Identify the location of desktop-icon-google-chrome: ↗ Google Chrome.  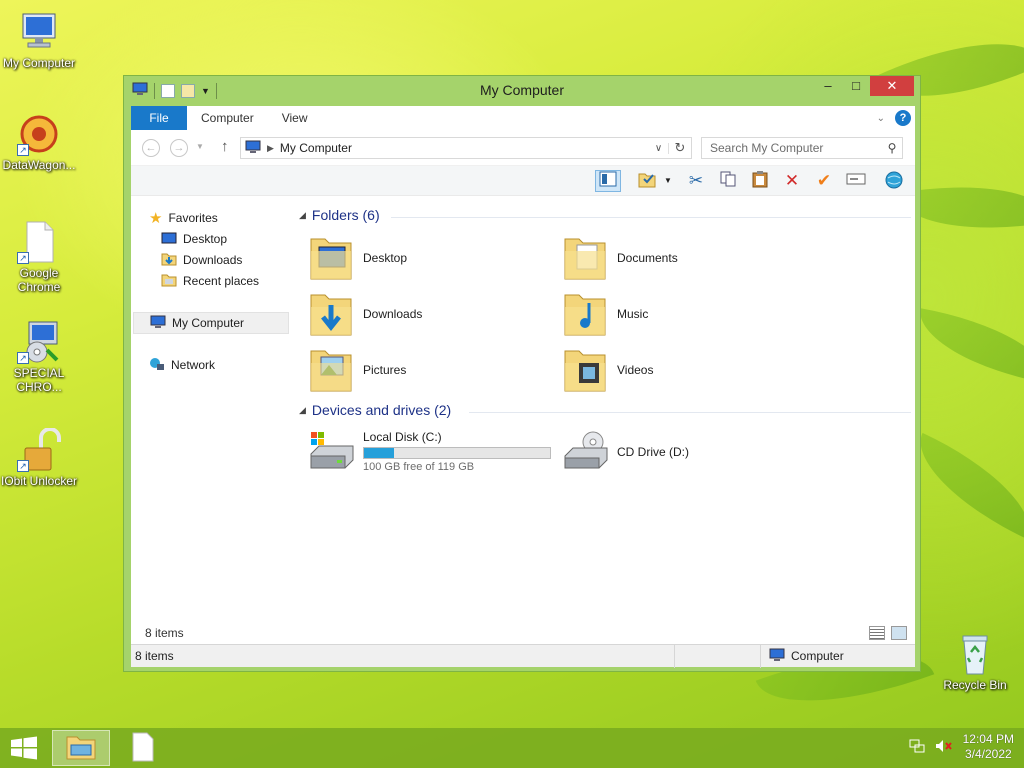
(39, 257).